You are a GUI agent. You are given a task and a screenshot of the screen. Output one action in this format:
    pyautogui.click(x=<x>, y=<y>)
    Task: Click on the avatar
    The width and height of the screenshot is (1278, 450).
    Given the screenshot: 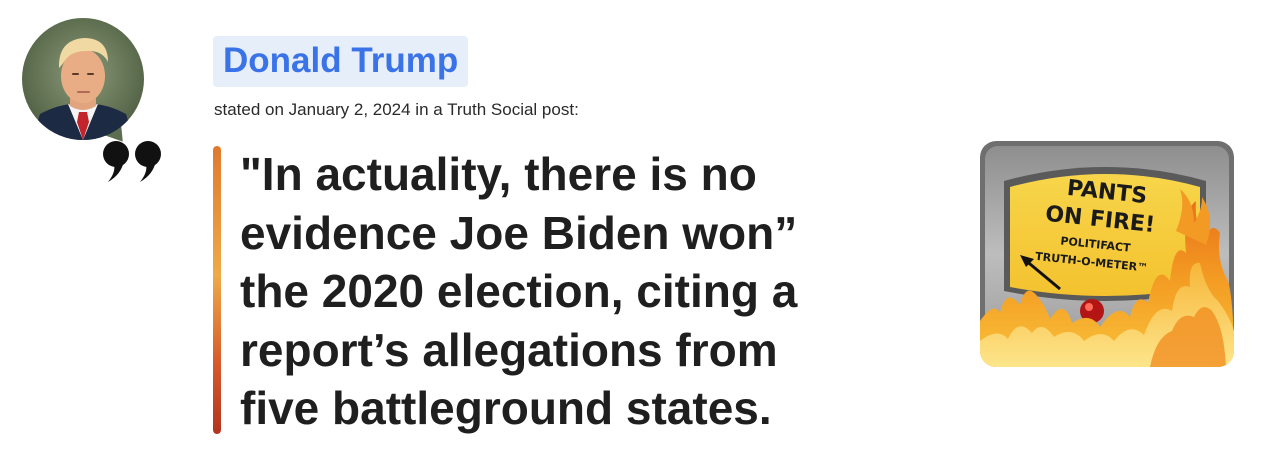 What is the action you would take?
    pyautogui.click(x=83, y=79)
    